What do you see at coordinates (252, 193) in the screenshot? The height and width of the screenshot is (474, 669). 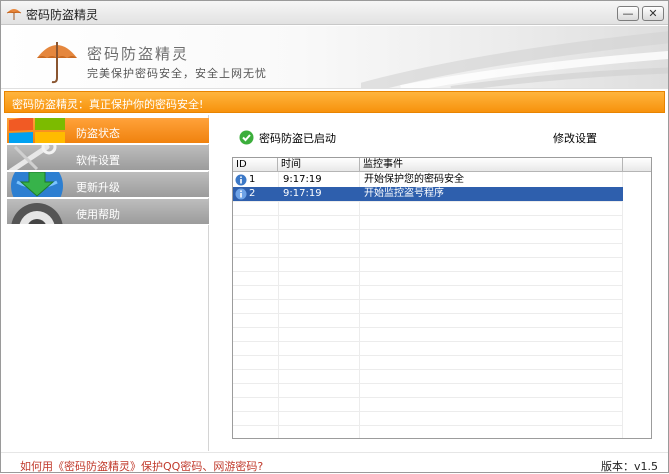 I see `row-id: 2` at bounding box center [252, 193].